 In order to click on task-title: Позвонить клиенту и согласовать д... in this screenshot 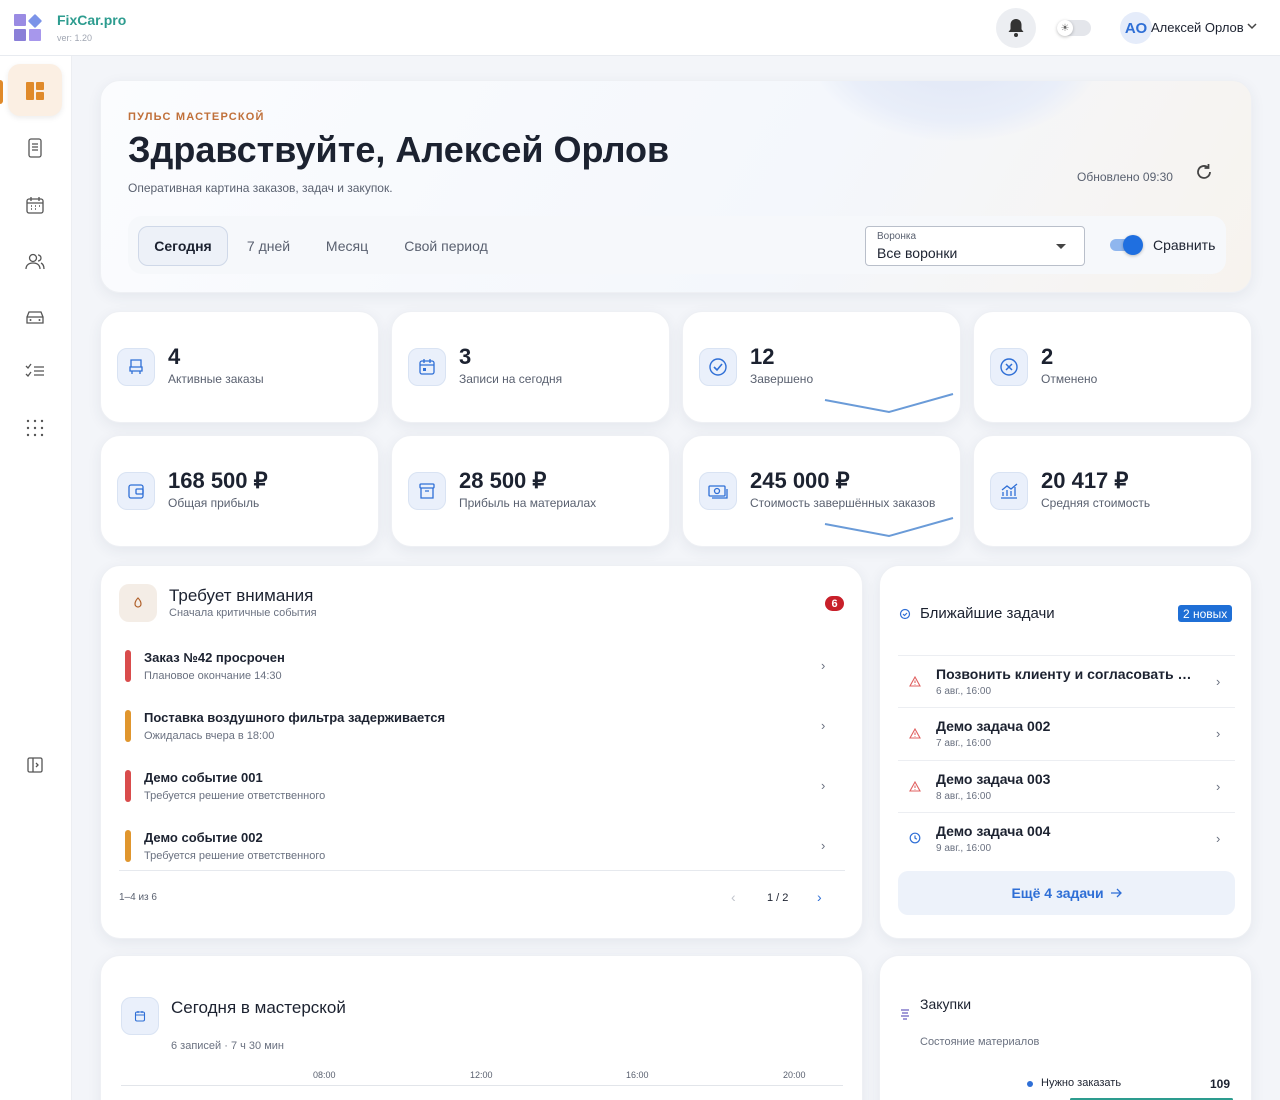, I will do `click(1067, 674)`.